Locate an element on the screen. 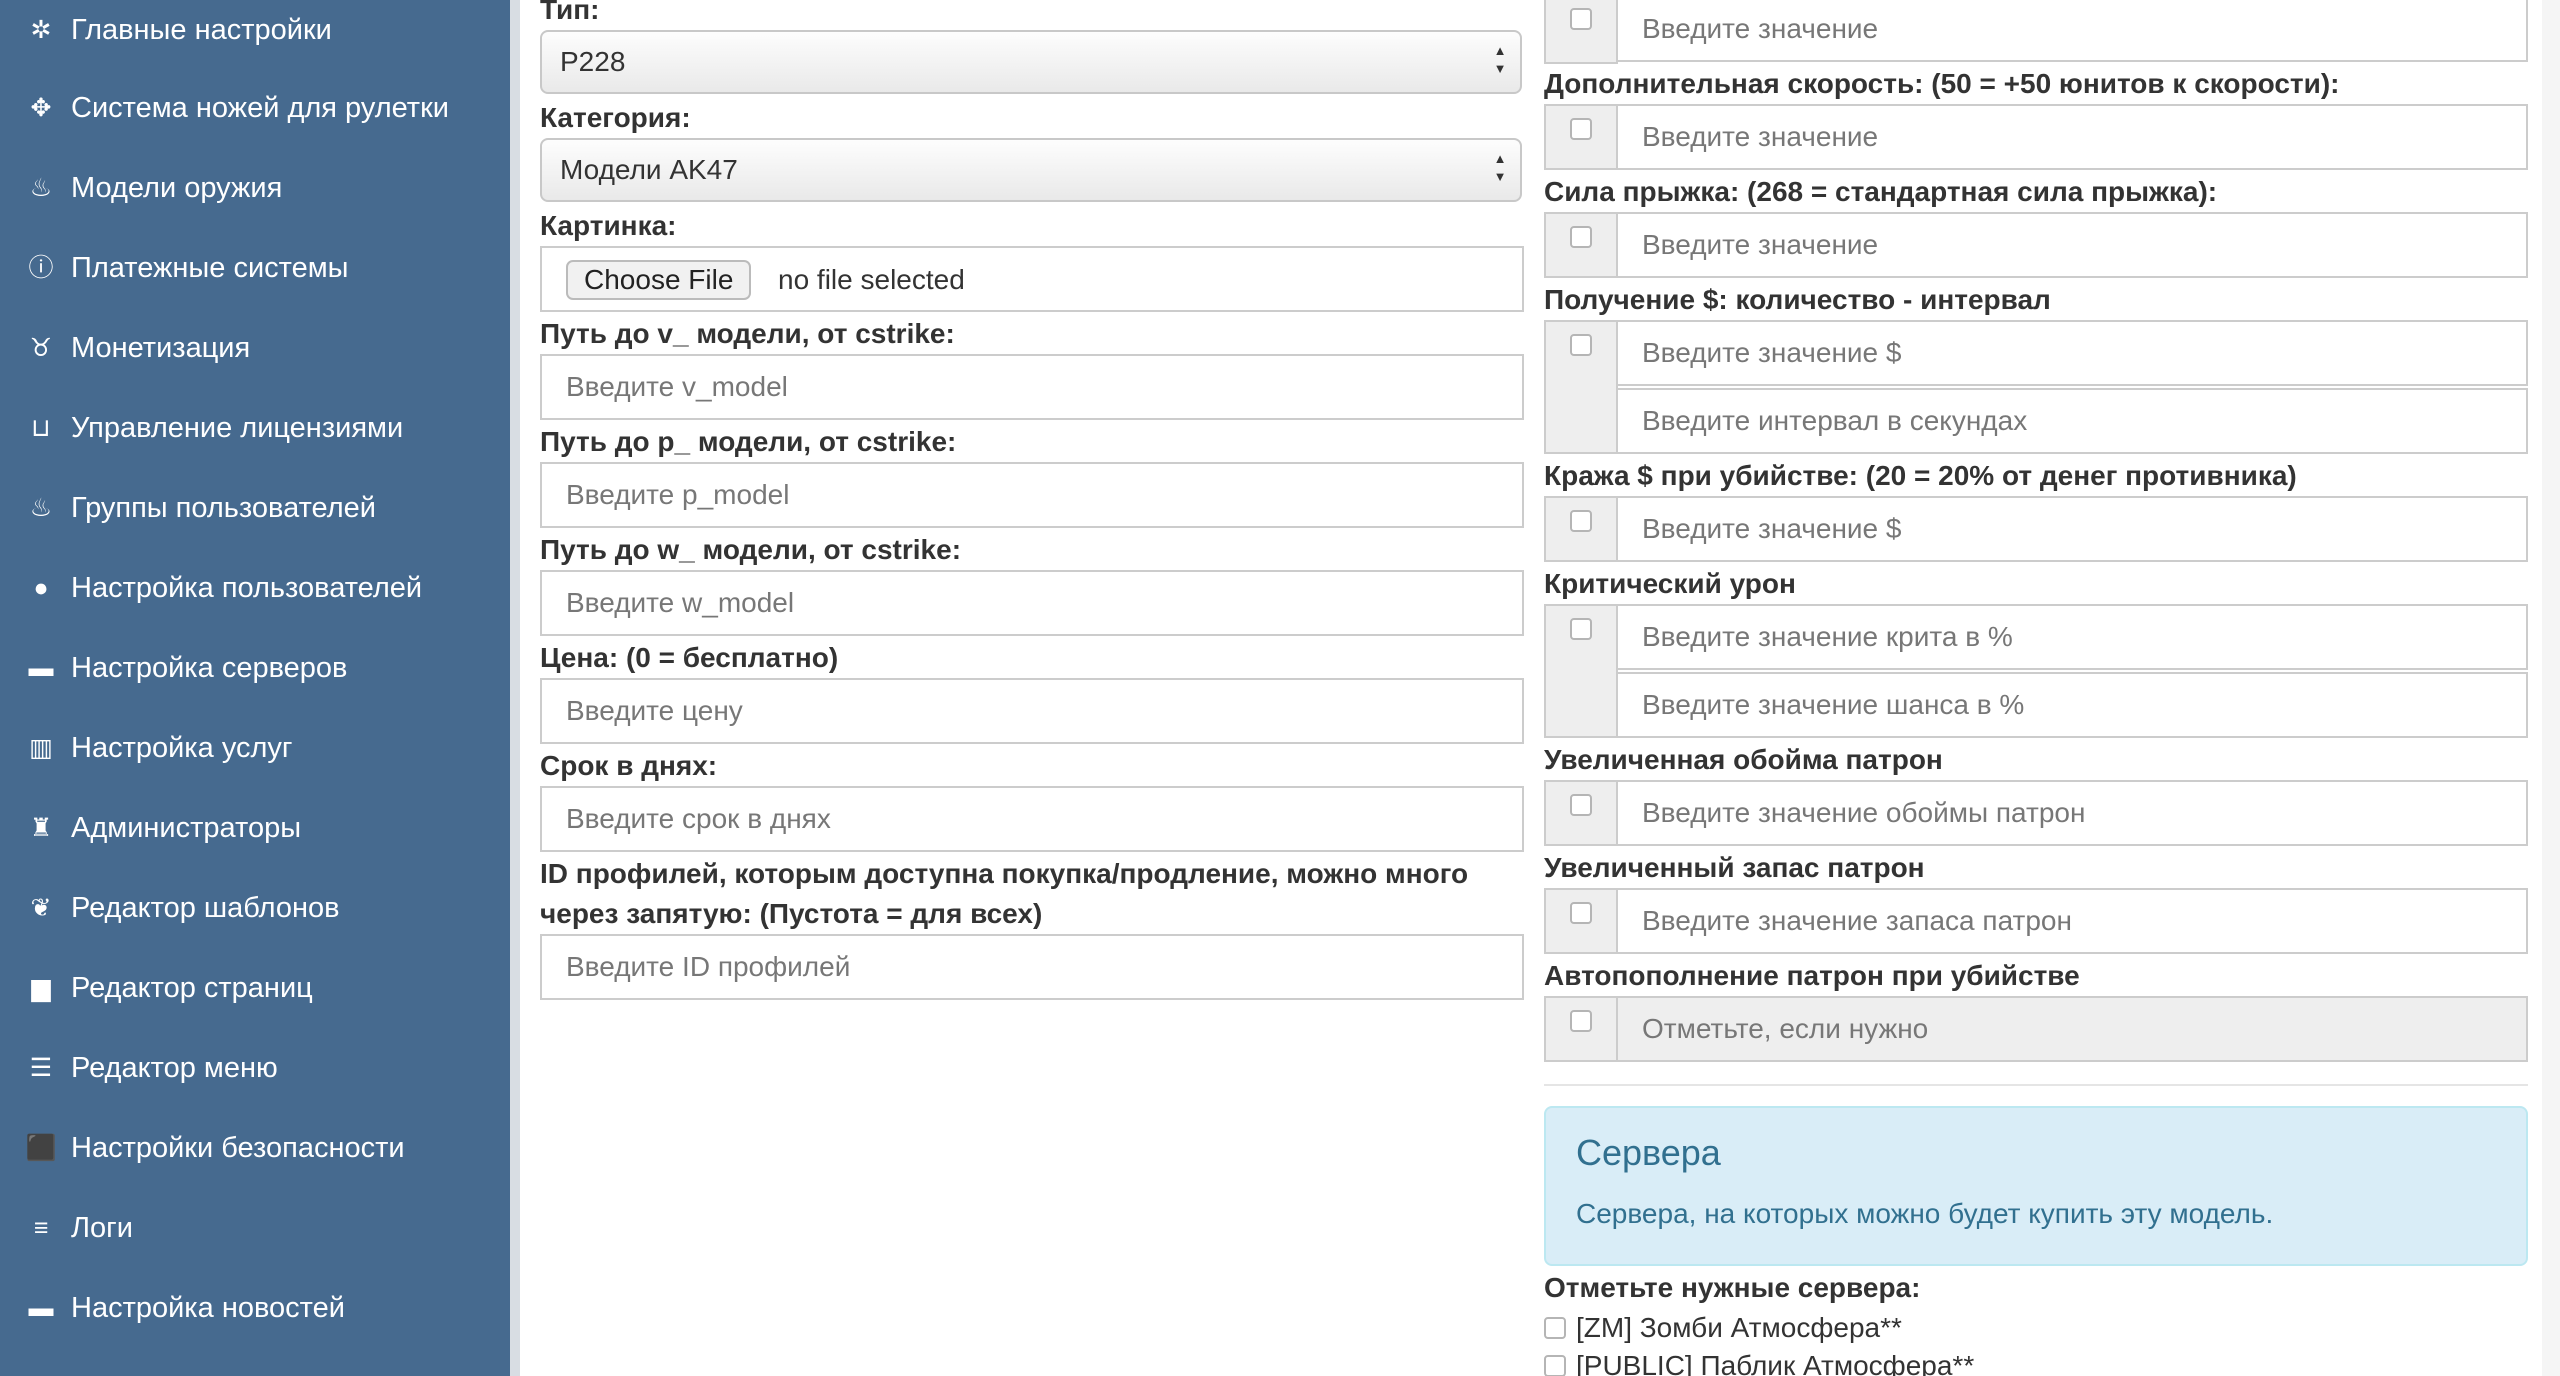 Image resolution: width=2560 pixels, height=1376 pixels. choose-file-button: Choose File is located at coordinates (659, 280).